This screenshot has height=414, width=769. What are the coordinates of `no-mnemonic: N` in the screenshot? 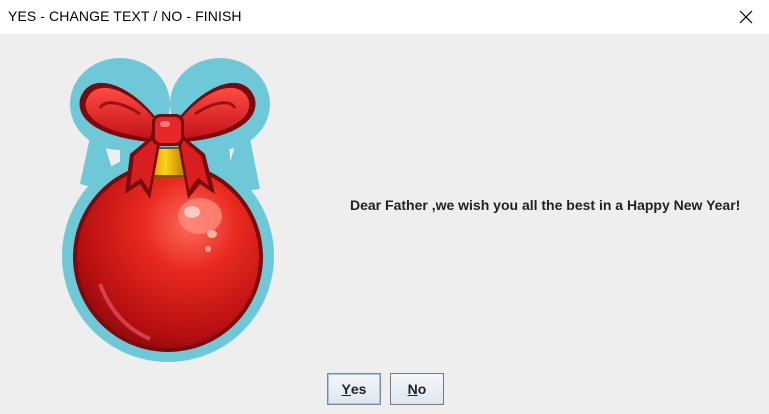 It's located at (412, 389).